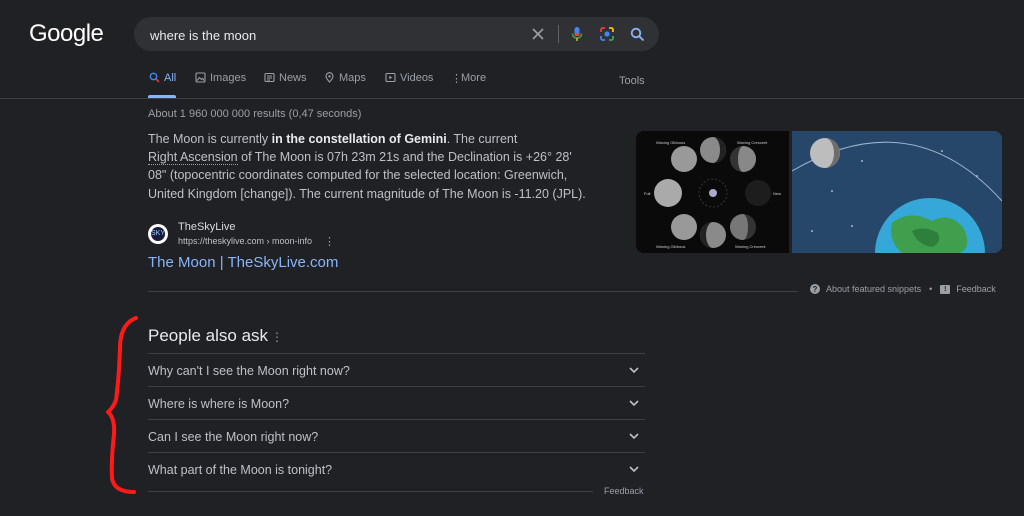 The image size is (1024, 516). What do you see at coordinates (670, 142) in the screenshot?
I see `phase-label-waxing-gibbous: Waxing Gibbous` at bounding box center [670, 142].